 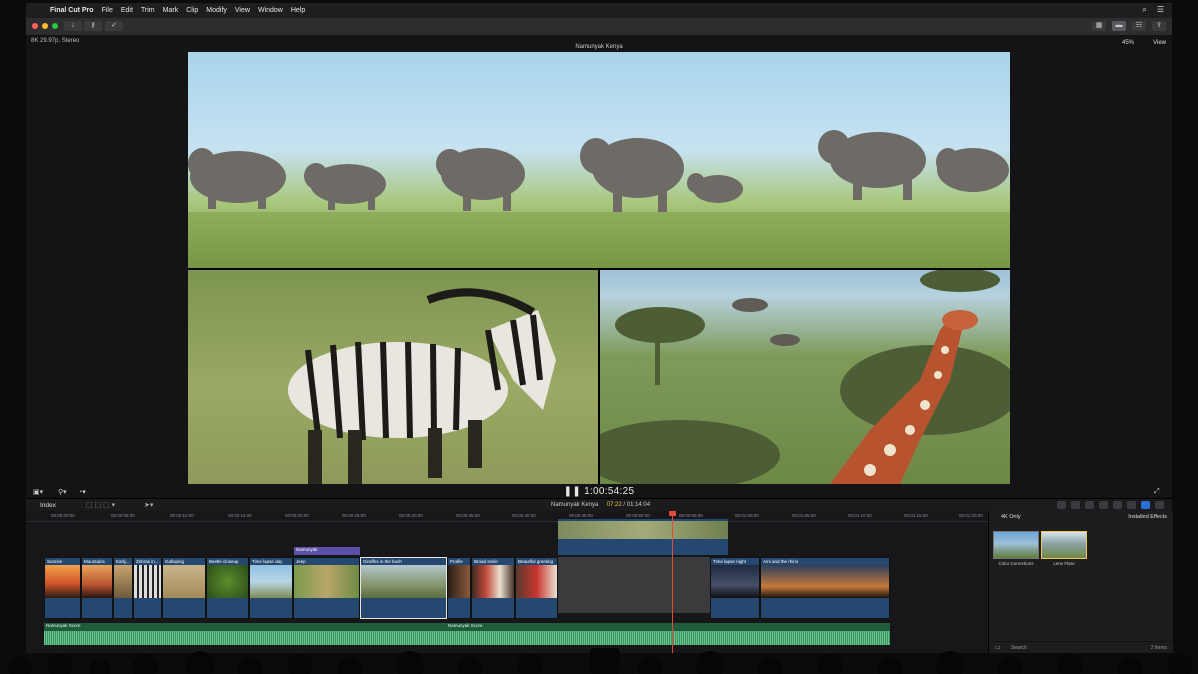 What do you see at coordinates (536, 588) in the screenshot?
I see `clip-beautiful-greeting: Beautiful greeting` at bounding box center [536, 588].